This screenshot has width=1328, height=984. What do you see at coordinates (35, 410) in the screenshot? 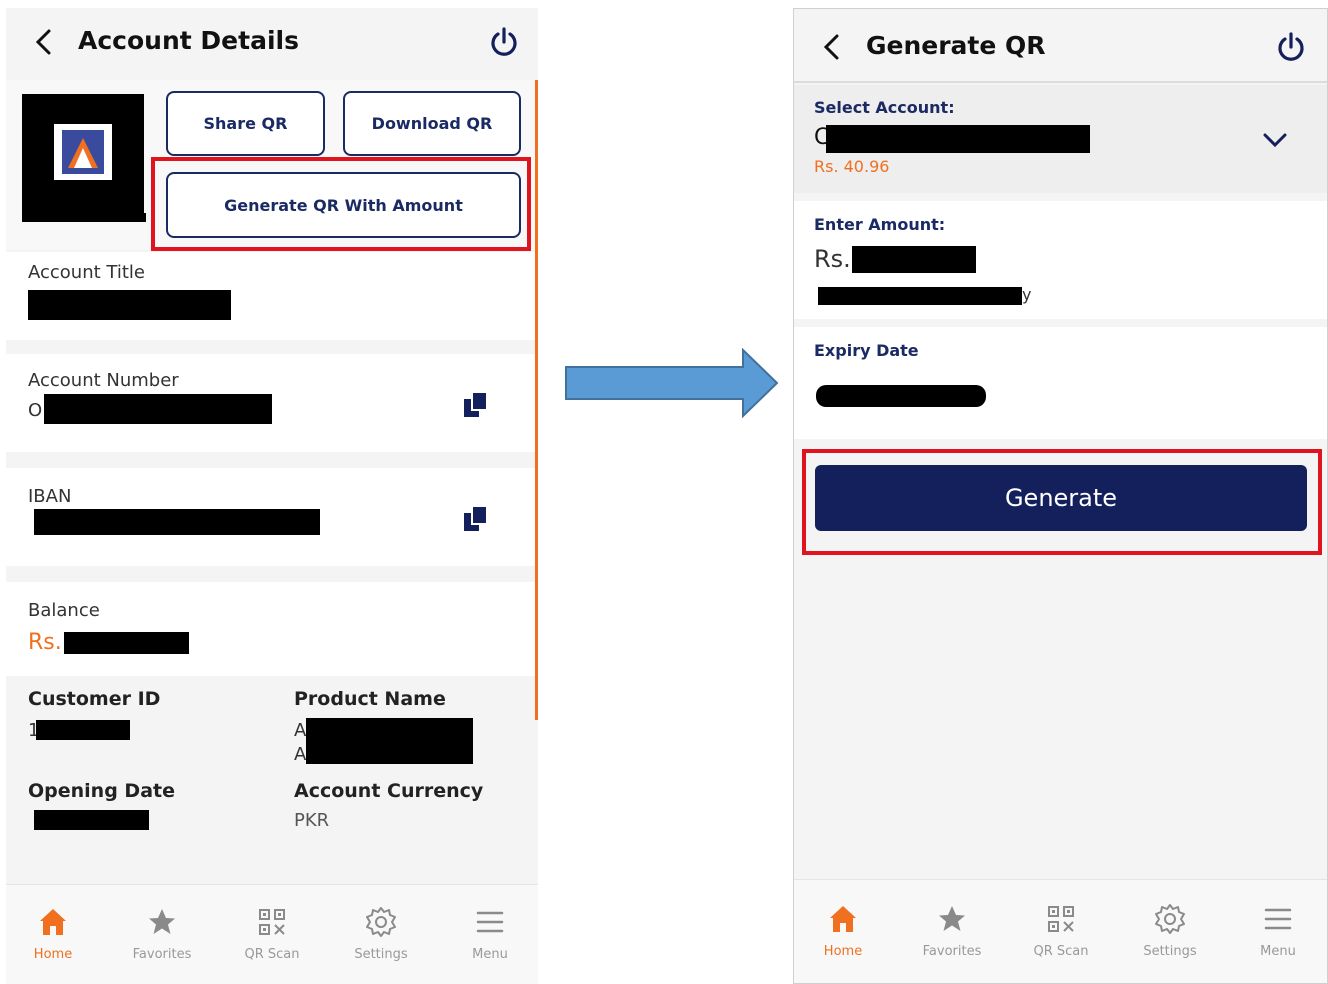
I see `account-number-prefix: O` at bounding box center [35, 410].